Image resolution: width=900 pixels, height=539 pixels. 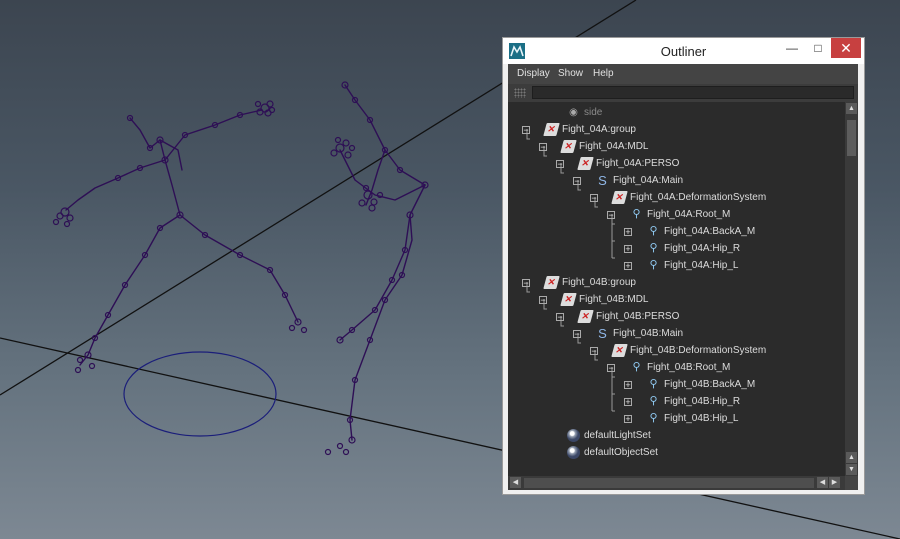 What do you see at coordinates (834, 482) in the screenshot?
I see `scroll-right-arrow-icon: ▶` at bounding box center [834, 482].